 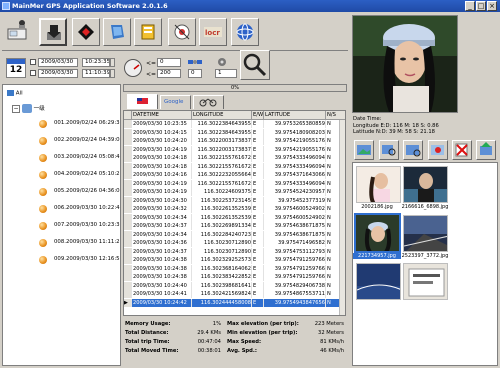 I want to click on moved-time-label: Total Moved Time:, so click(x=152, y=351).